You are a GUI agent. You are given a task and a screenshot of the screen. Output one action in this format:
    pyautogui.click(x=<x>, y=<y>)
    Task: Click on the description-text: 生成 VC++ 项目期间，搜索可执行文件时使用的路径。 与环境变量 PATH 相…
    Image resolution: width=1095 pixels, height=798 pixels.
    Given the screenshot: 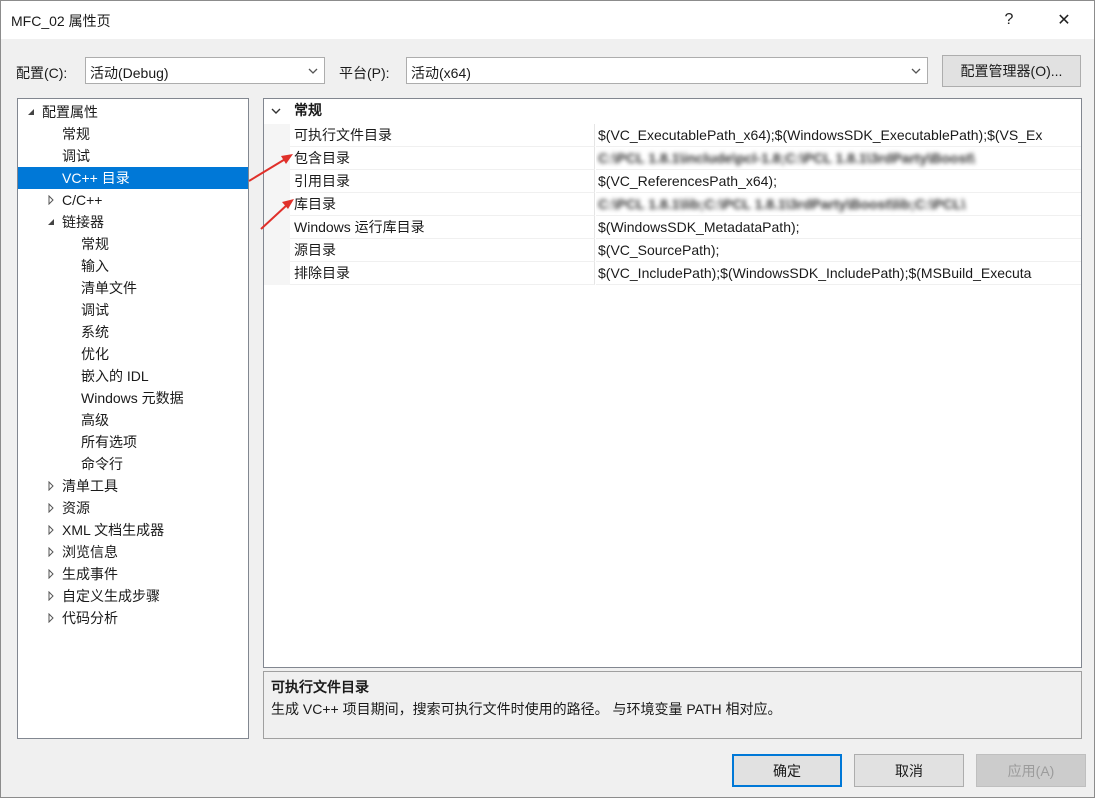 What is the action you would take?
    pyautogui.click(x=526, y=709)
    